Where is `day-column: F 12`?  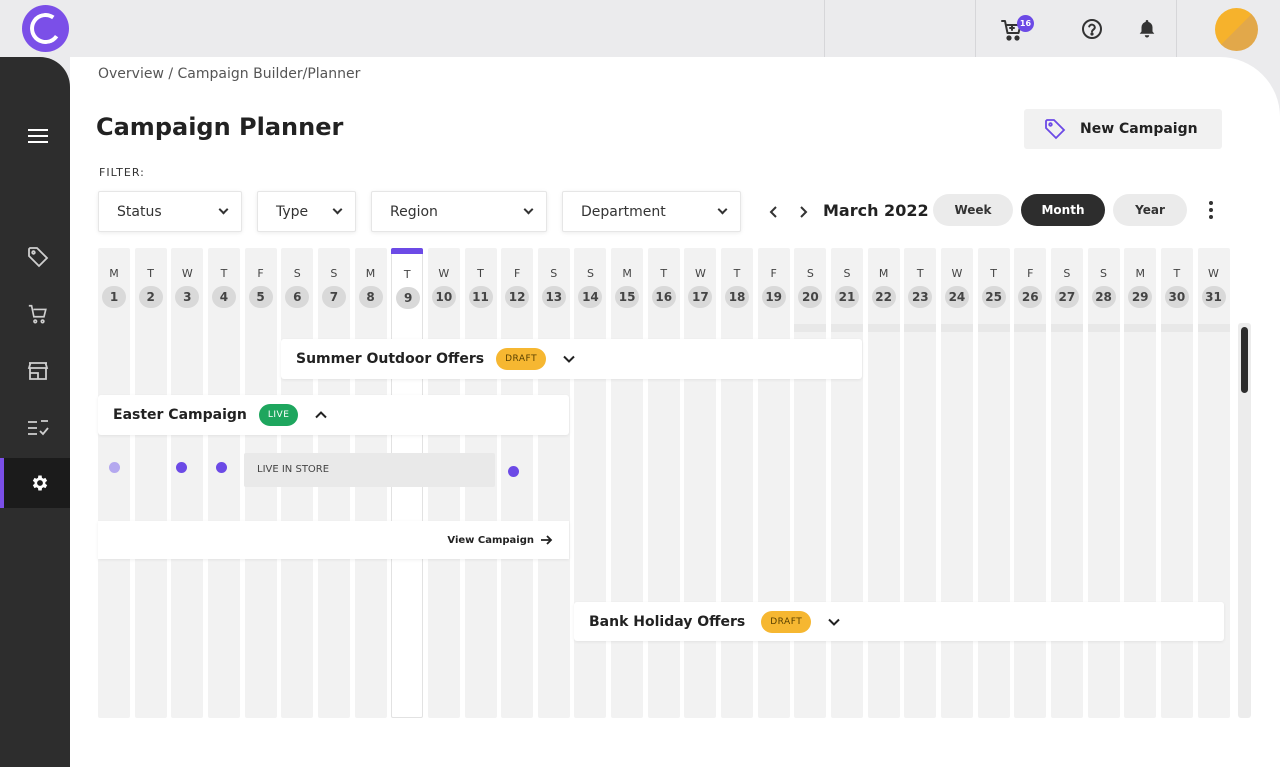
day-column: F 12 is located at coordinates (517, 483).